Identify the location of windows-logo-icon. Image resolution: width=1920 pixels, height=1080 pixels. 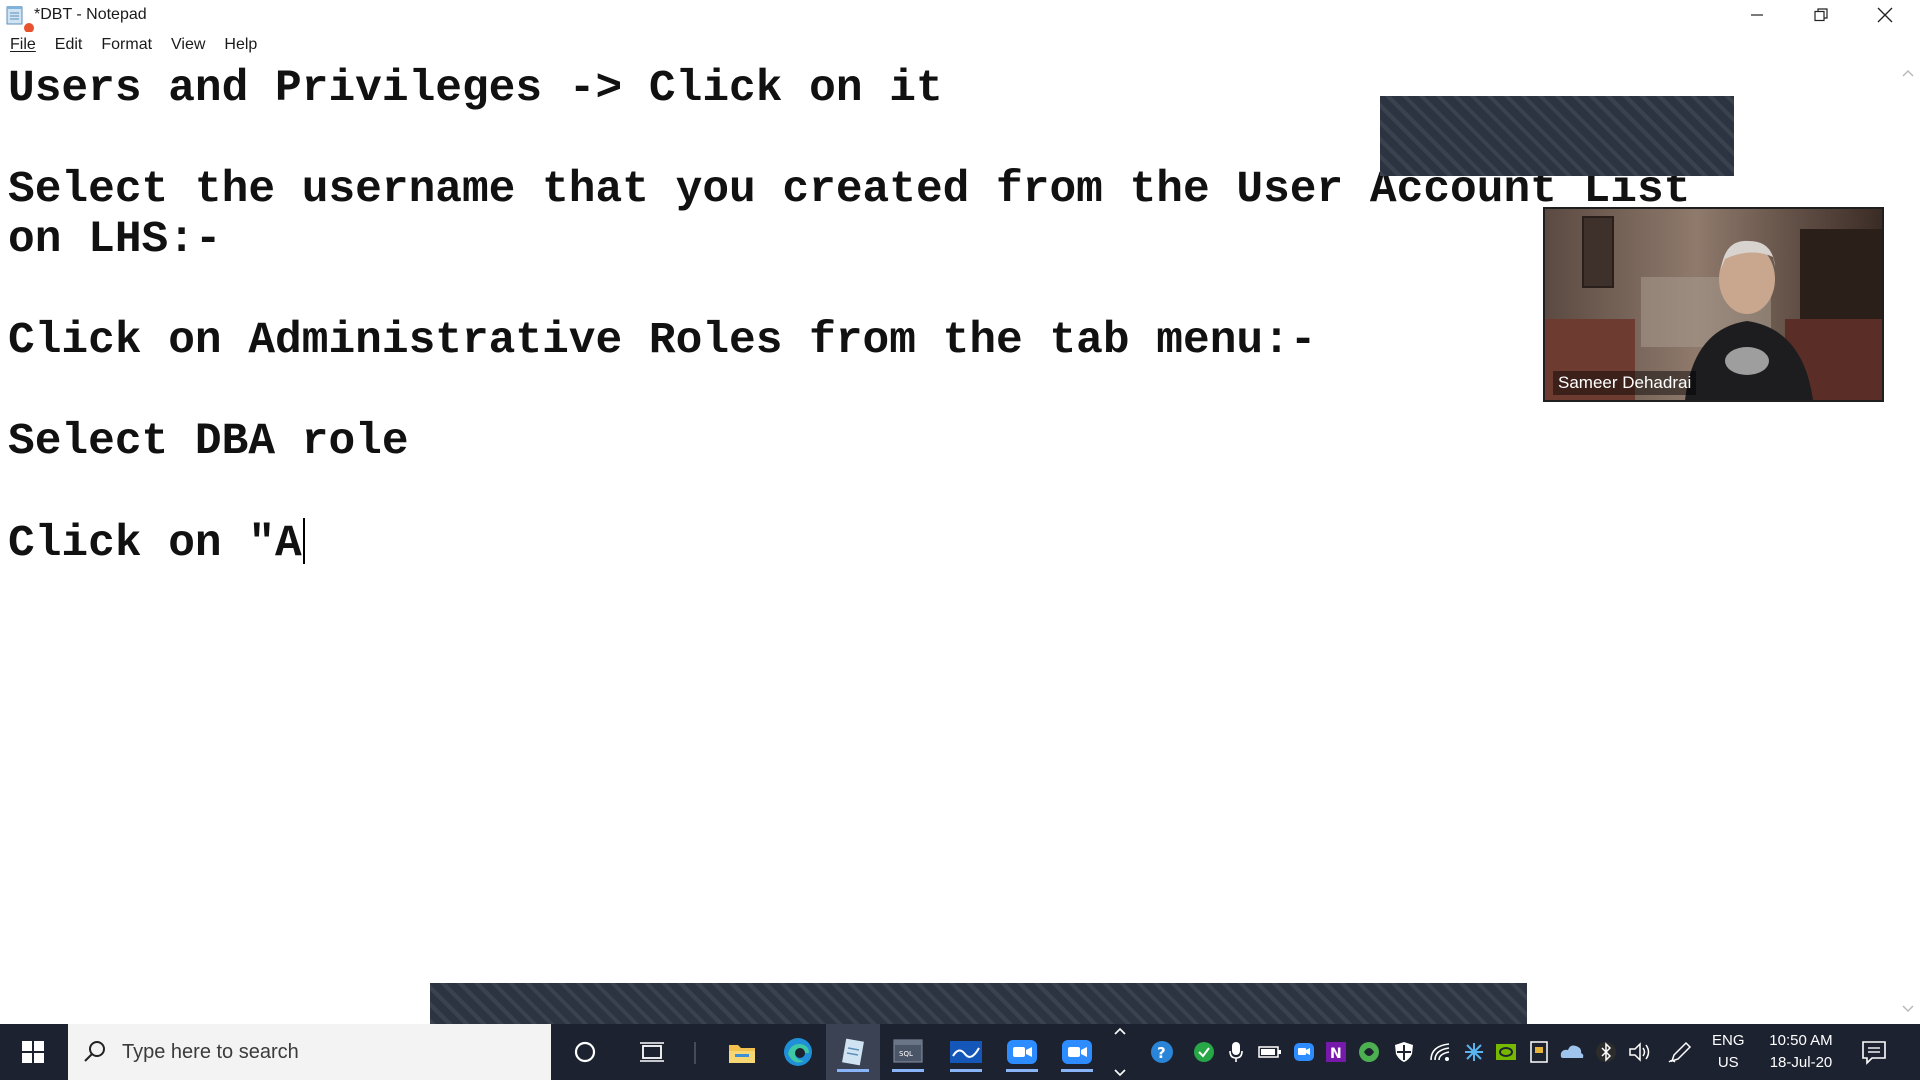
(33, 1052).